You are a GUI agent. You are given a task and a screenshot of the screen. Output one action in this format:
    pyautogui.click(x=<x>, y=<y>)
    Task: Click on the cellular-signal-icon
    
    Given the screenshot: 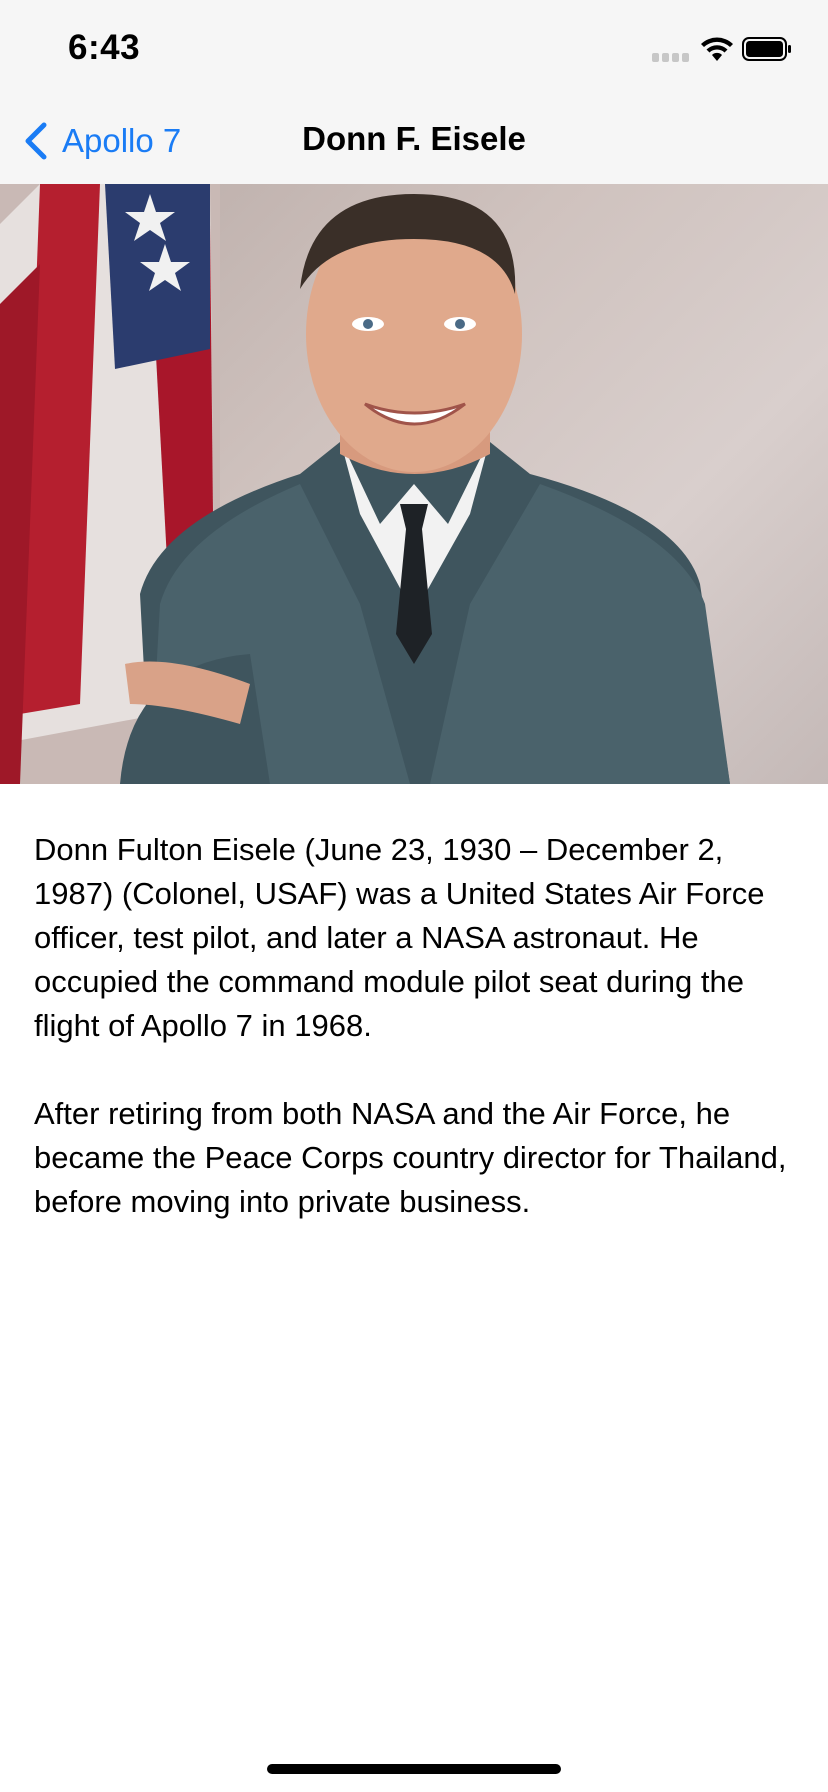 What is the action you would take?
    pyautogui.click(x=672, y=57)
    